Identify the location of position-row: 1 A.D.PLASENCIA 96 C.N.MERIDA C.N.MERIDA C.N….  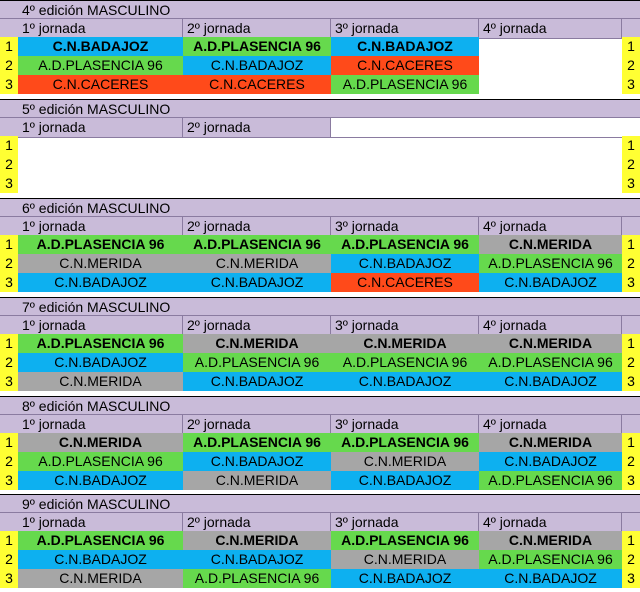
(320, 343).